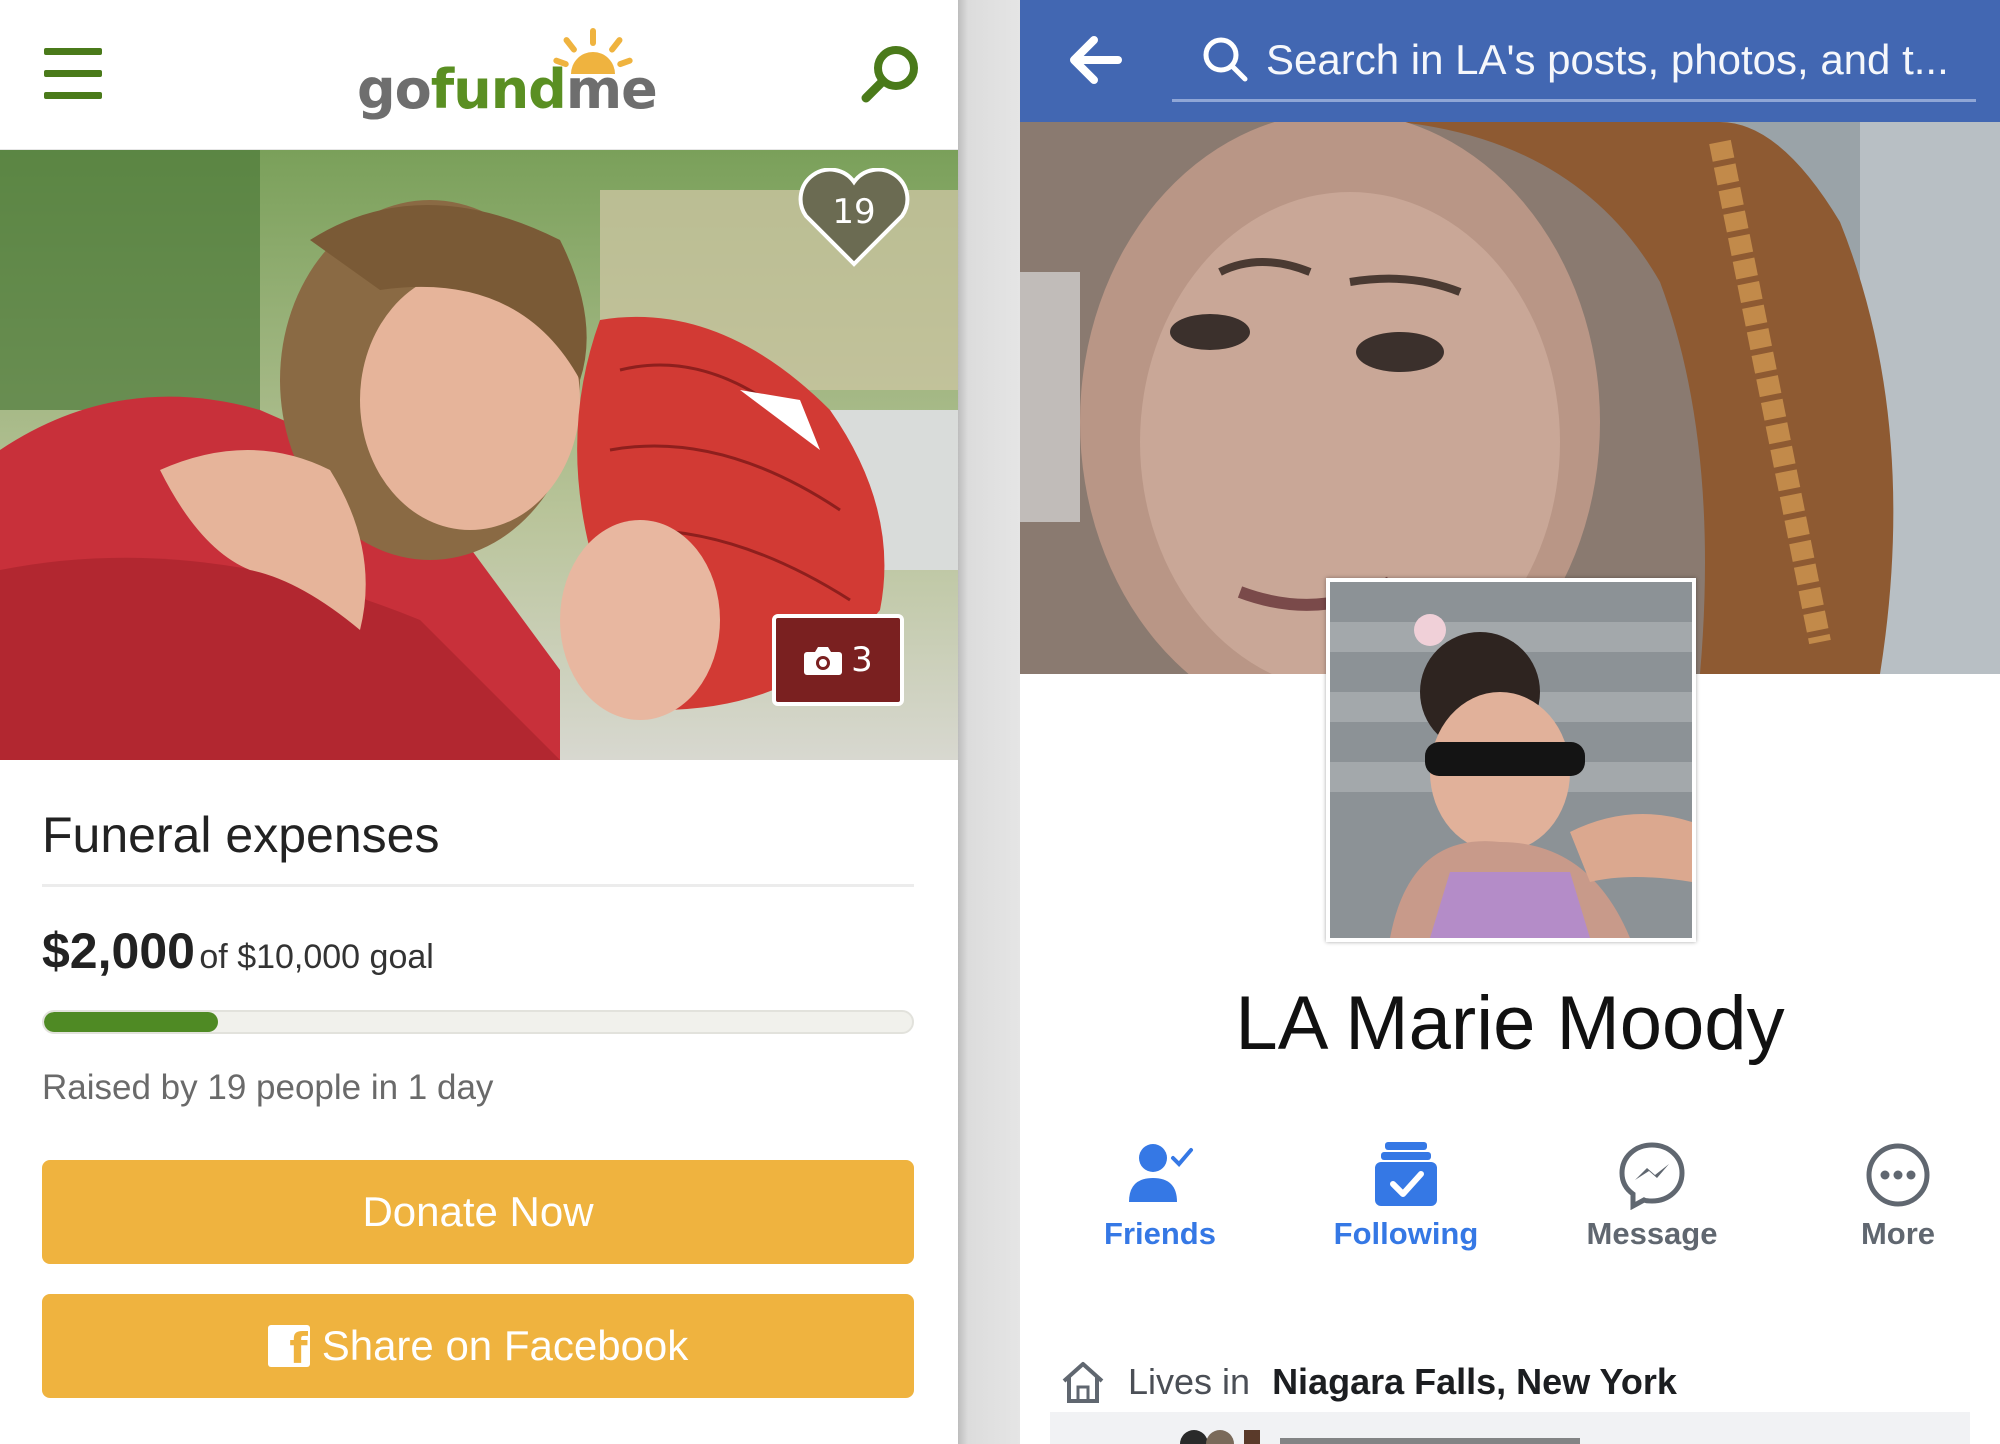  I want to click on profile-name: LA Marie Moody, so click(1510, 1023).